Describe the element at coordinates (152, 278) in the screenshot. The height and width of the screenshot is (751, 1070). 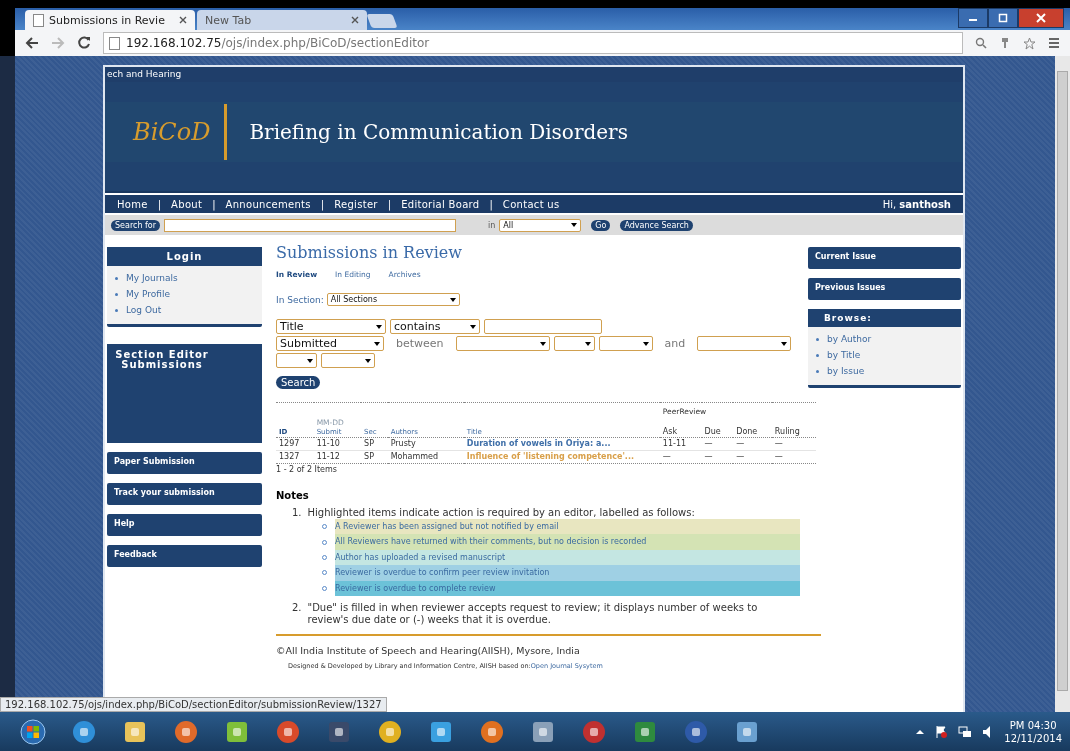
I see `sidebar-link: My Journals` at that location.